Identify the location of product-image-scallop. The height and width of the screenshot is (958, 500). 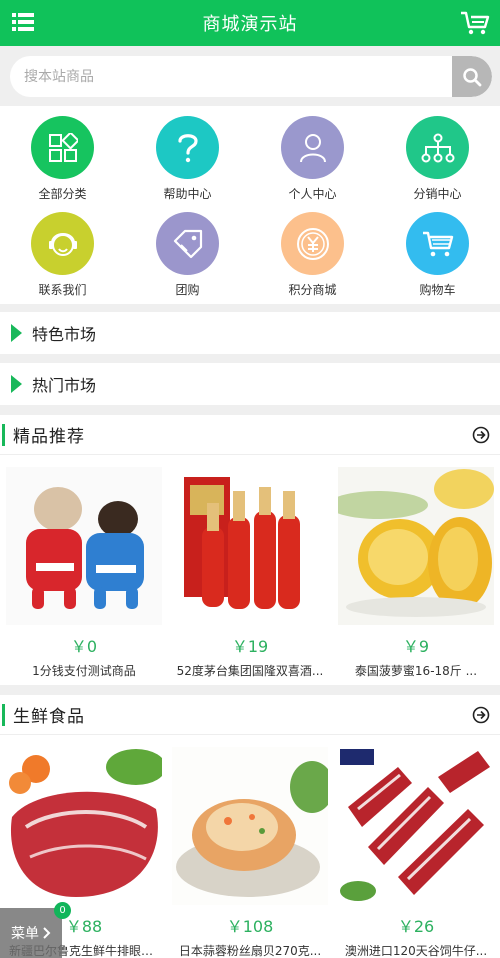
(250, 826).